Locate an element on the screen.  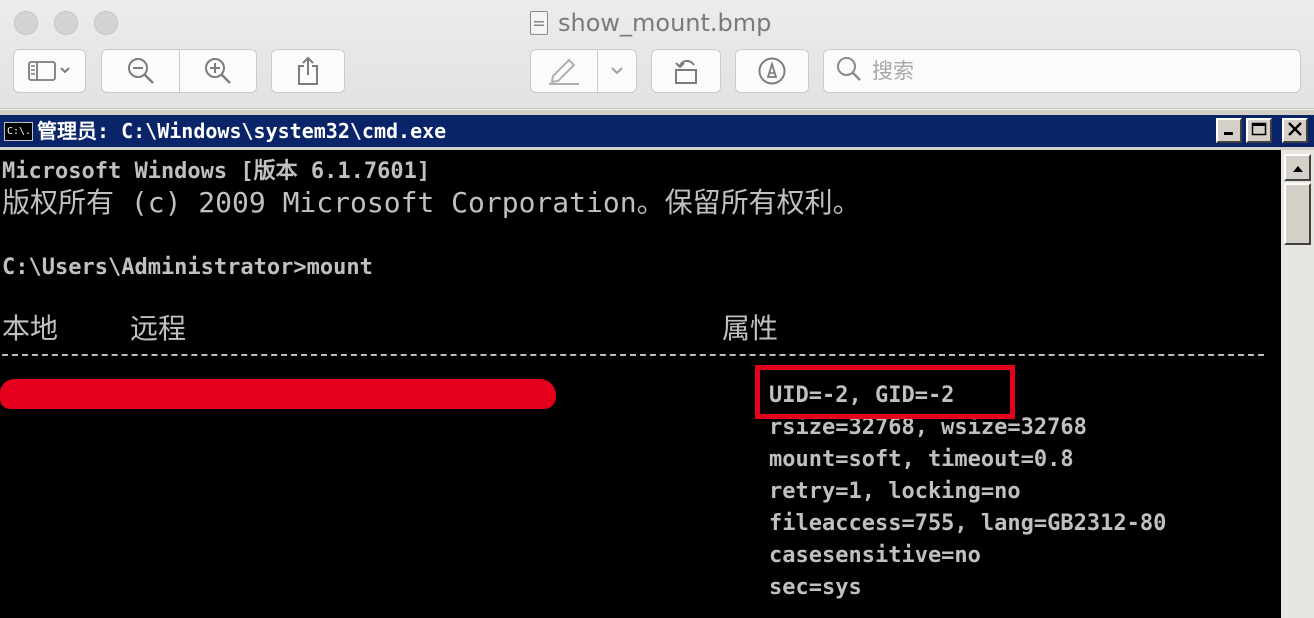
cmd-close-button is located at coordinates (1295, 130).